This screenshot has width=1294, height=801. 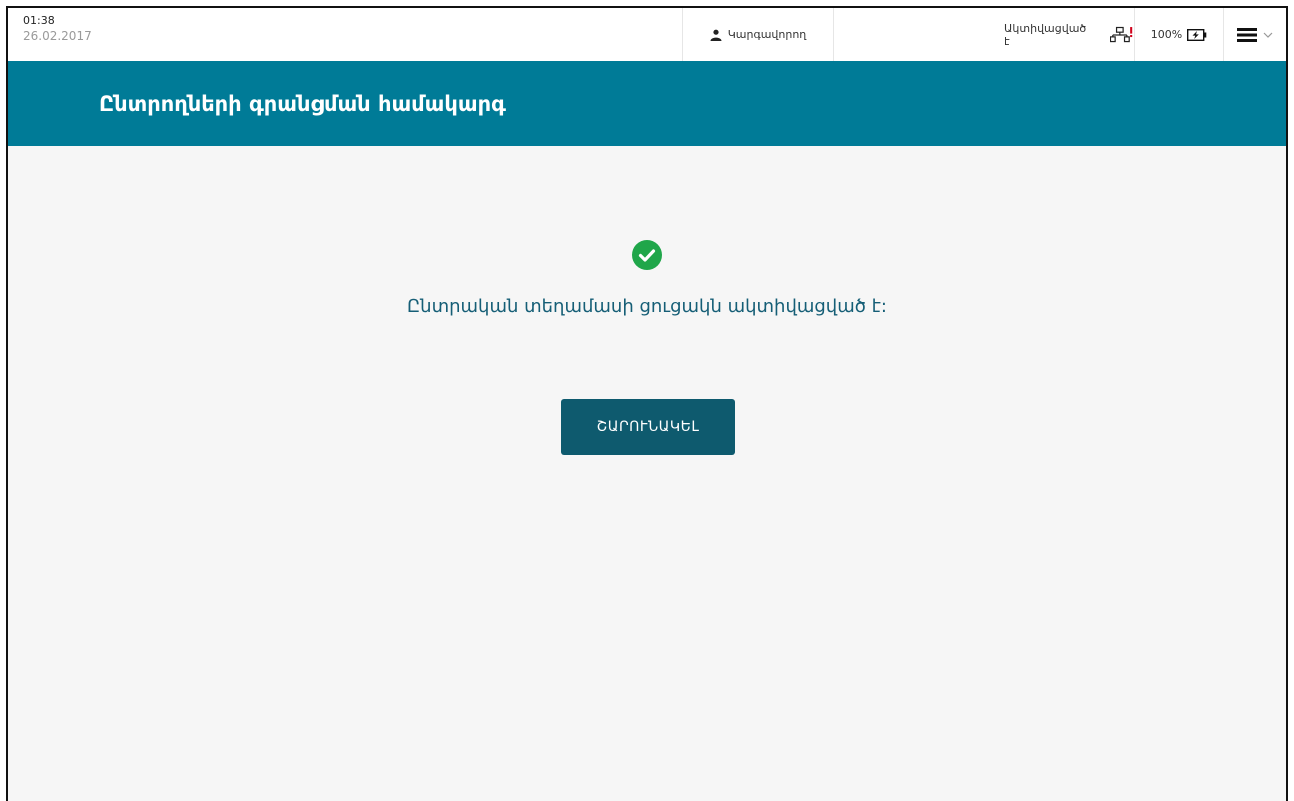 What do you see at coordinates (647, 255) in the screenshot?
I see `success-check-icon` at bounding box center [647, 255].